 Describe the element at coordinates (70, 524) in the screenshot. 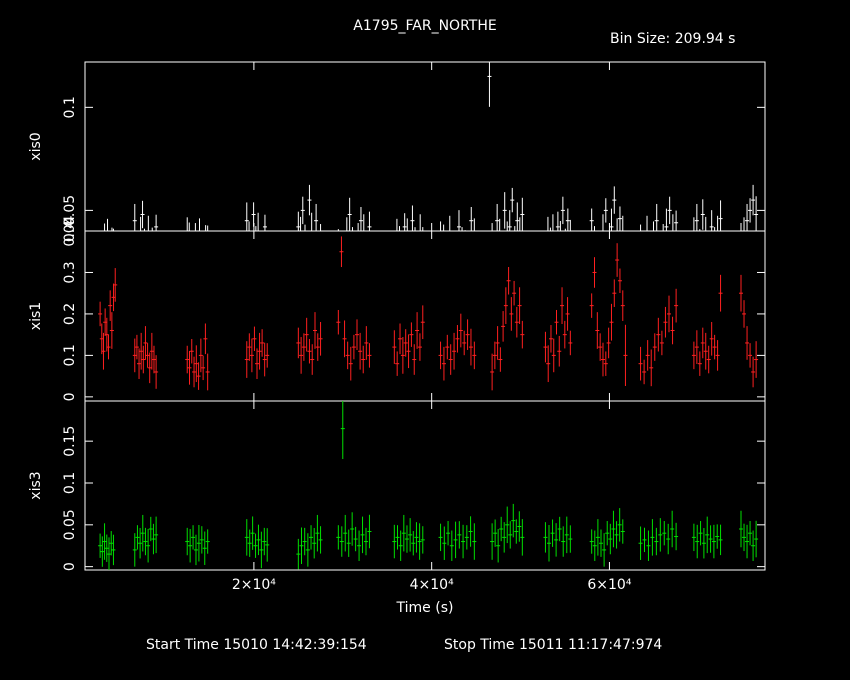

I see `y-tick-label: 0.05` at that location.